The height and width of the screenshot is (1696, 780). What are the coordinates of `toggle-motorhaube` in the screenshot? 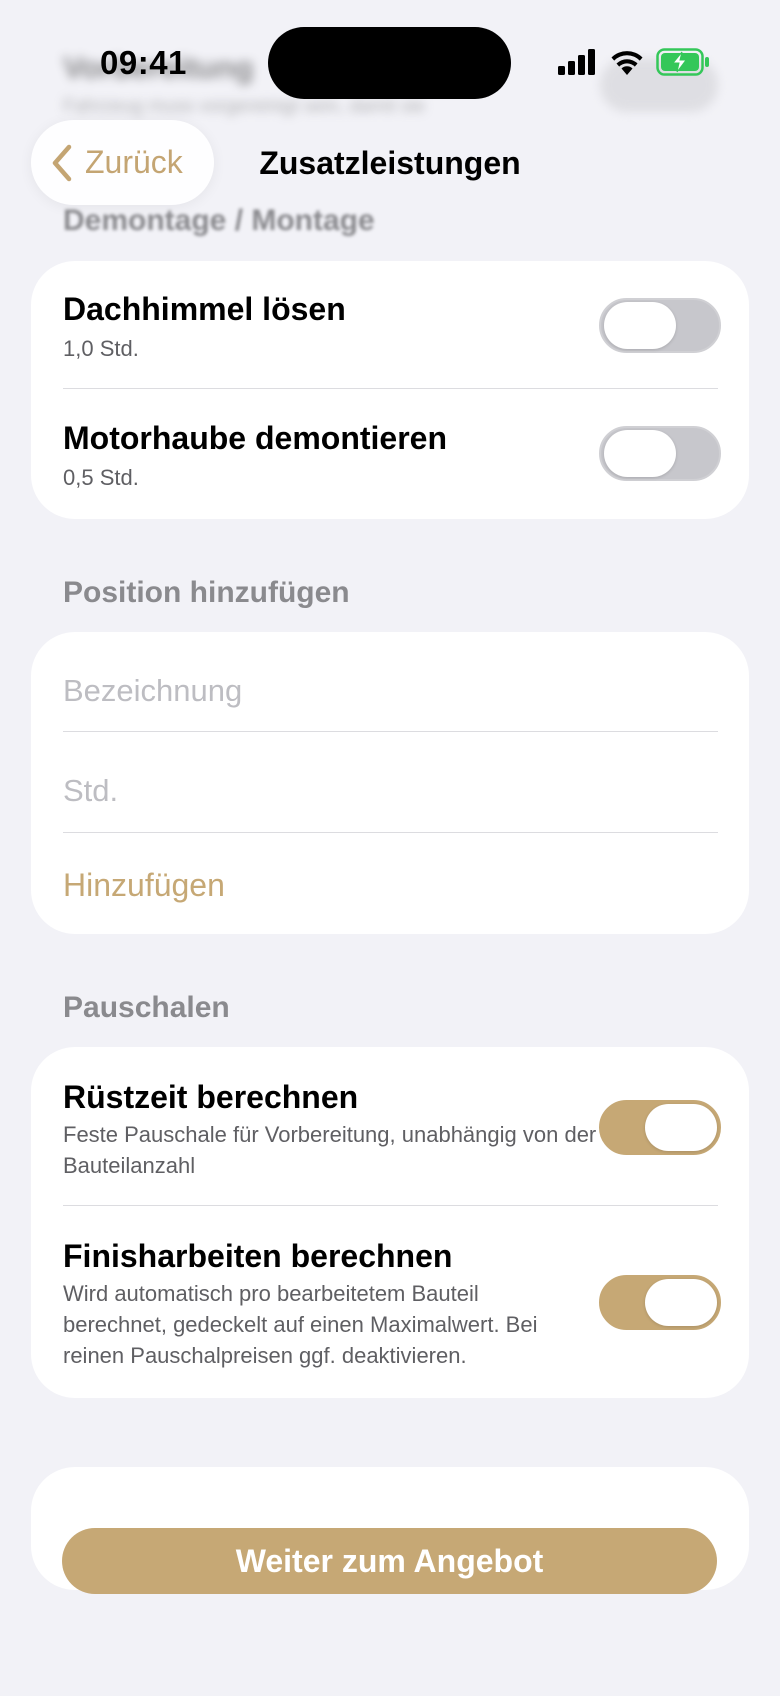 It's located at (660, 453).